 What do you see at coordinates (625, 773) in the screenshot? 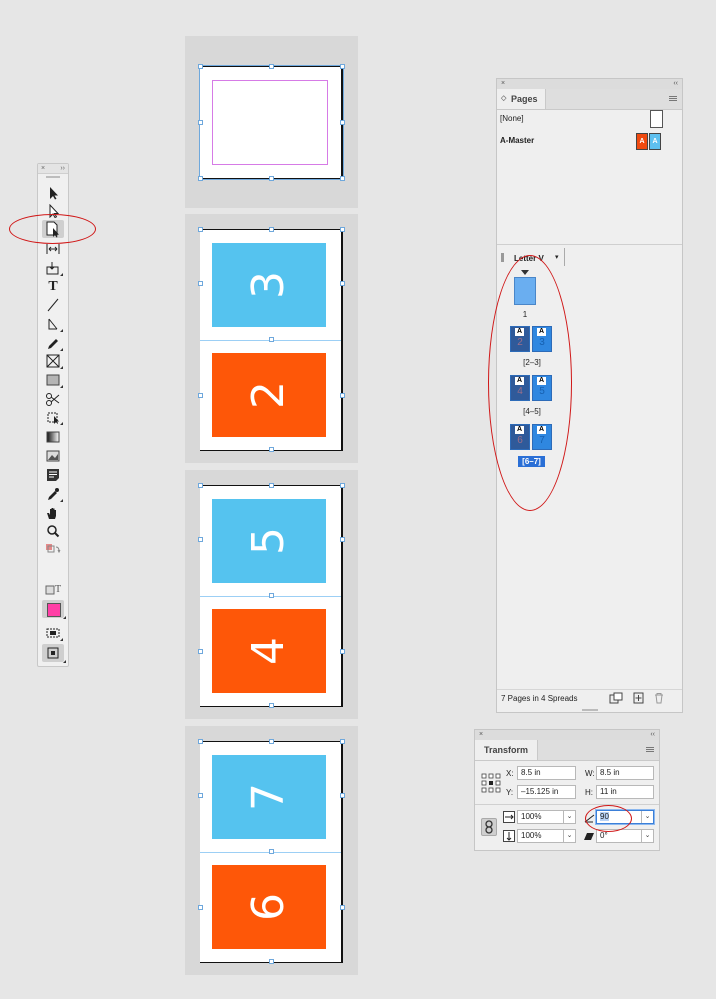
I see `w-field: 8.5 in` at bounding box center [625, 773].